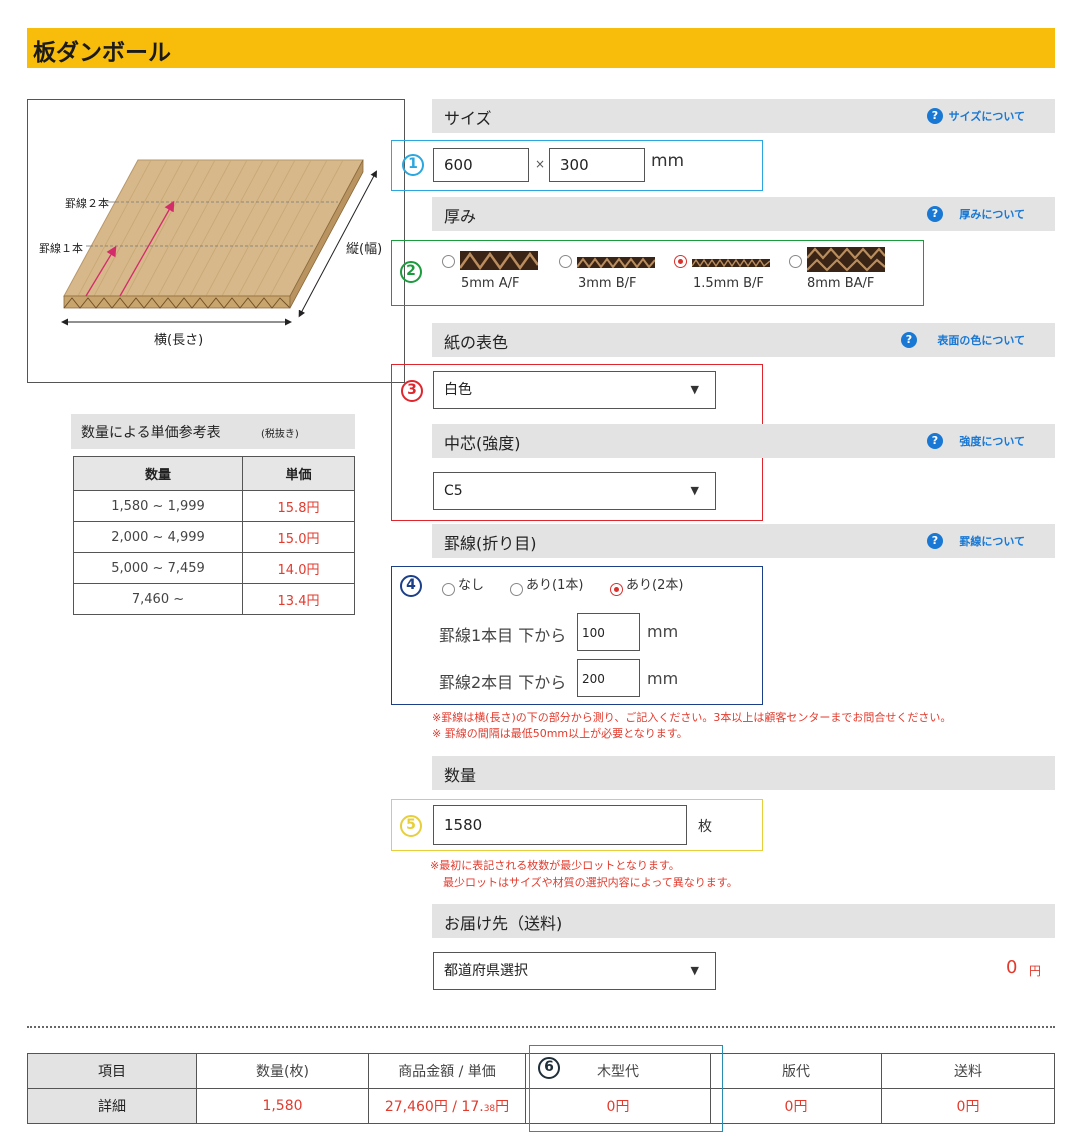  What do you see at coordinates (490, 543) in the screenshot?
I see `section-score-label: 罫線(折り目)` at bounding box center [490, 543].